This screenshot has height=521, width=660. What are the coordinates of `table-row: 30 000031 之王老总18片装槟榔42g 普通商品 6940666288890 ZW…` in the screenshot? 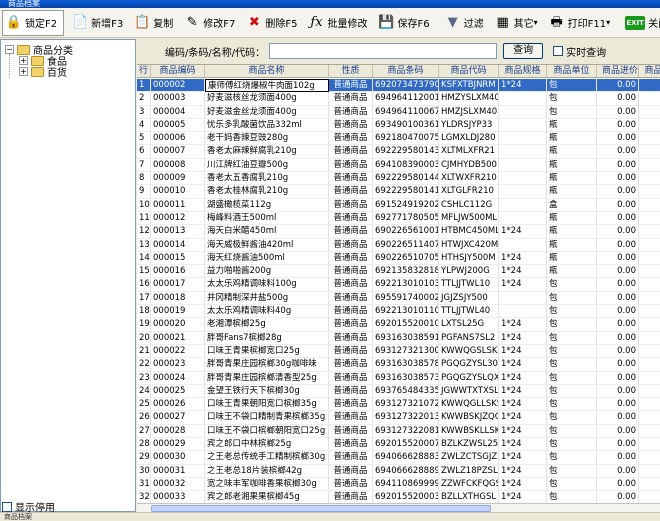 It's located at (398, 471).